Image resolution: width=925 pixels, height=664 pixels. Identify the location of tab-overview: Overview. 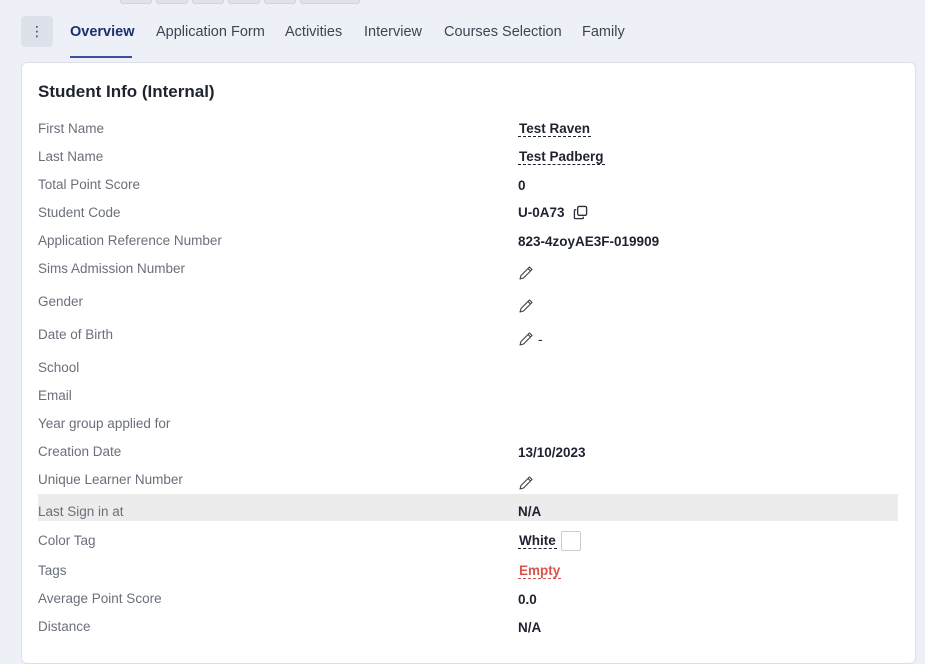
(102, 32).